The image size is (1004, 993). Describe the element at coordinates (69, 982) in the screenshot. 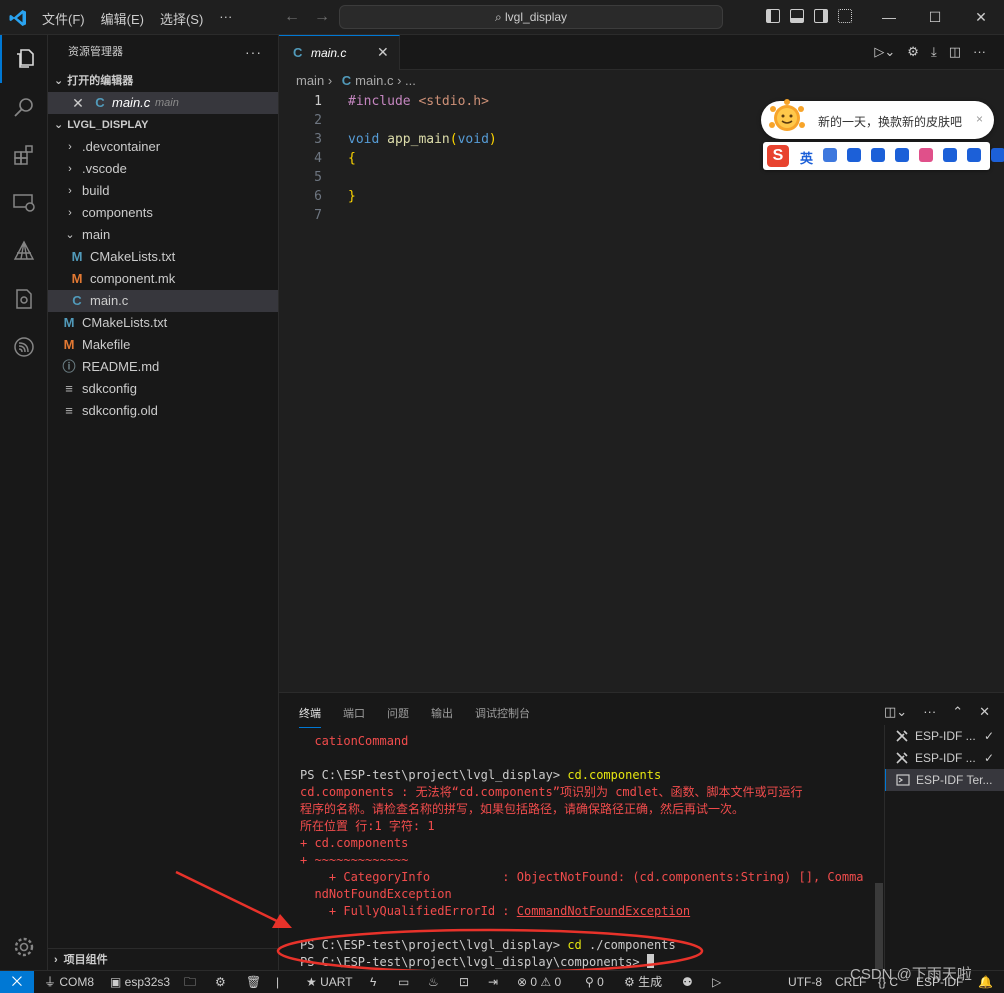

I see `serial-port-item: ⏚ COM8` at that location.